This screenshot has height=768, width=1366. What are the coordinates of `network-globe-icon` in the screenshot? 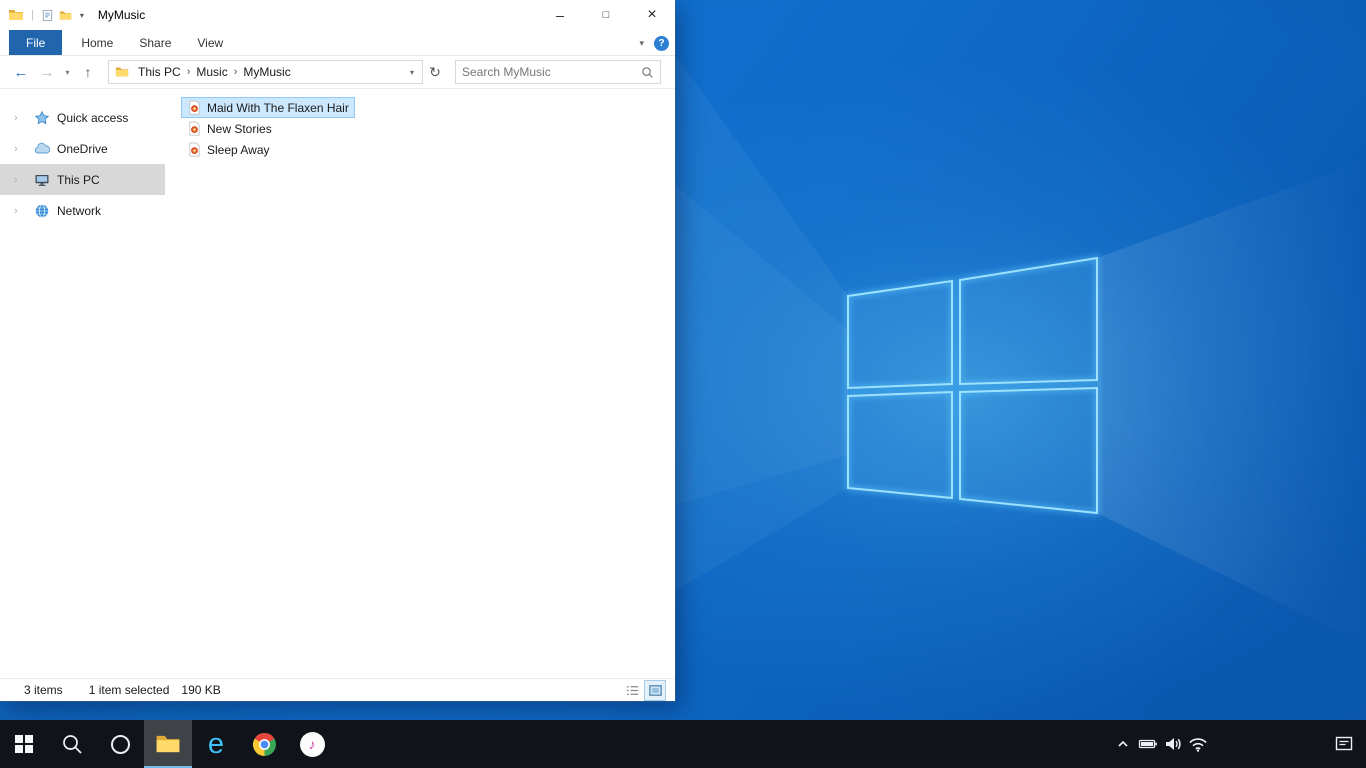 It's located at (42, 211).